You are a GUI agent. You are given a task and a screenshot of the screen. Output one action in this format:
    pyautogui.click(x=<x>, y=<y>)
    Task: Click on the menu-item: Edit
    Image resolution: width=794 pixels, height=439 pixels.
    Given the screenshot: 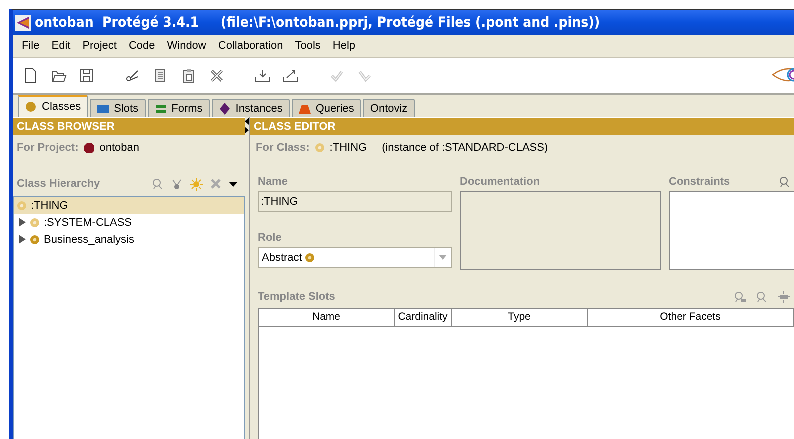 What is the action you would take?
    pyautogui.click(x=61, y=46)
    